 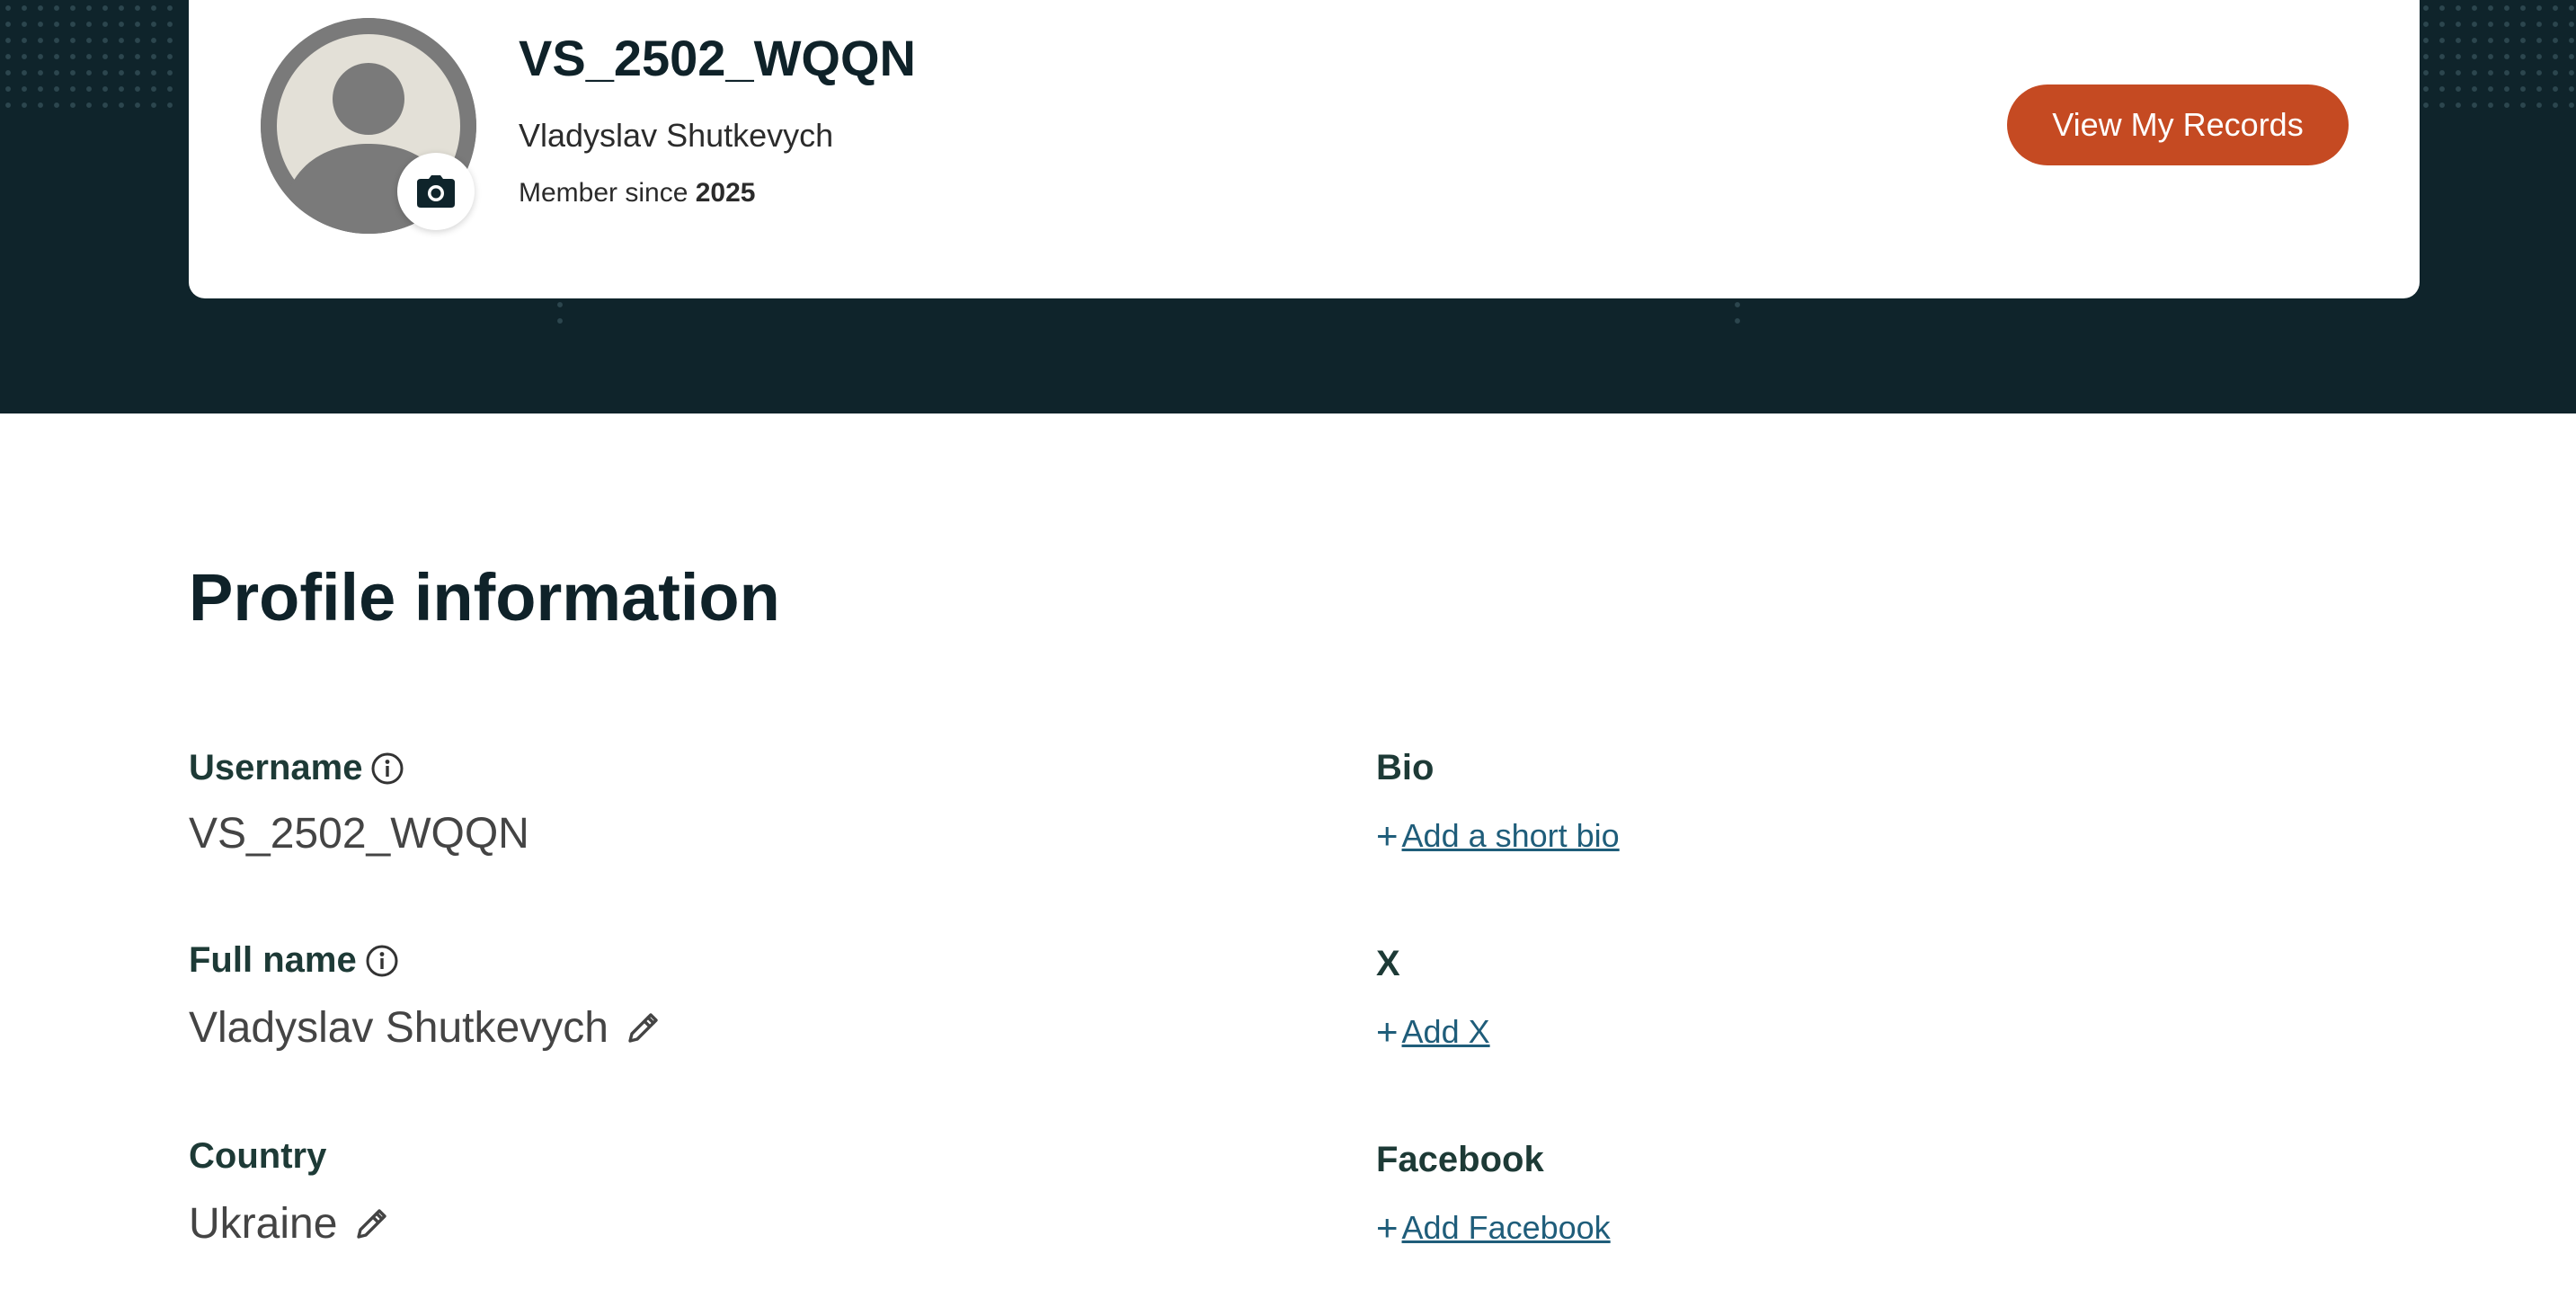 I want to click on profile-username-heading: VS_2502_WQQN, so click(x=717, y=58).